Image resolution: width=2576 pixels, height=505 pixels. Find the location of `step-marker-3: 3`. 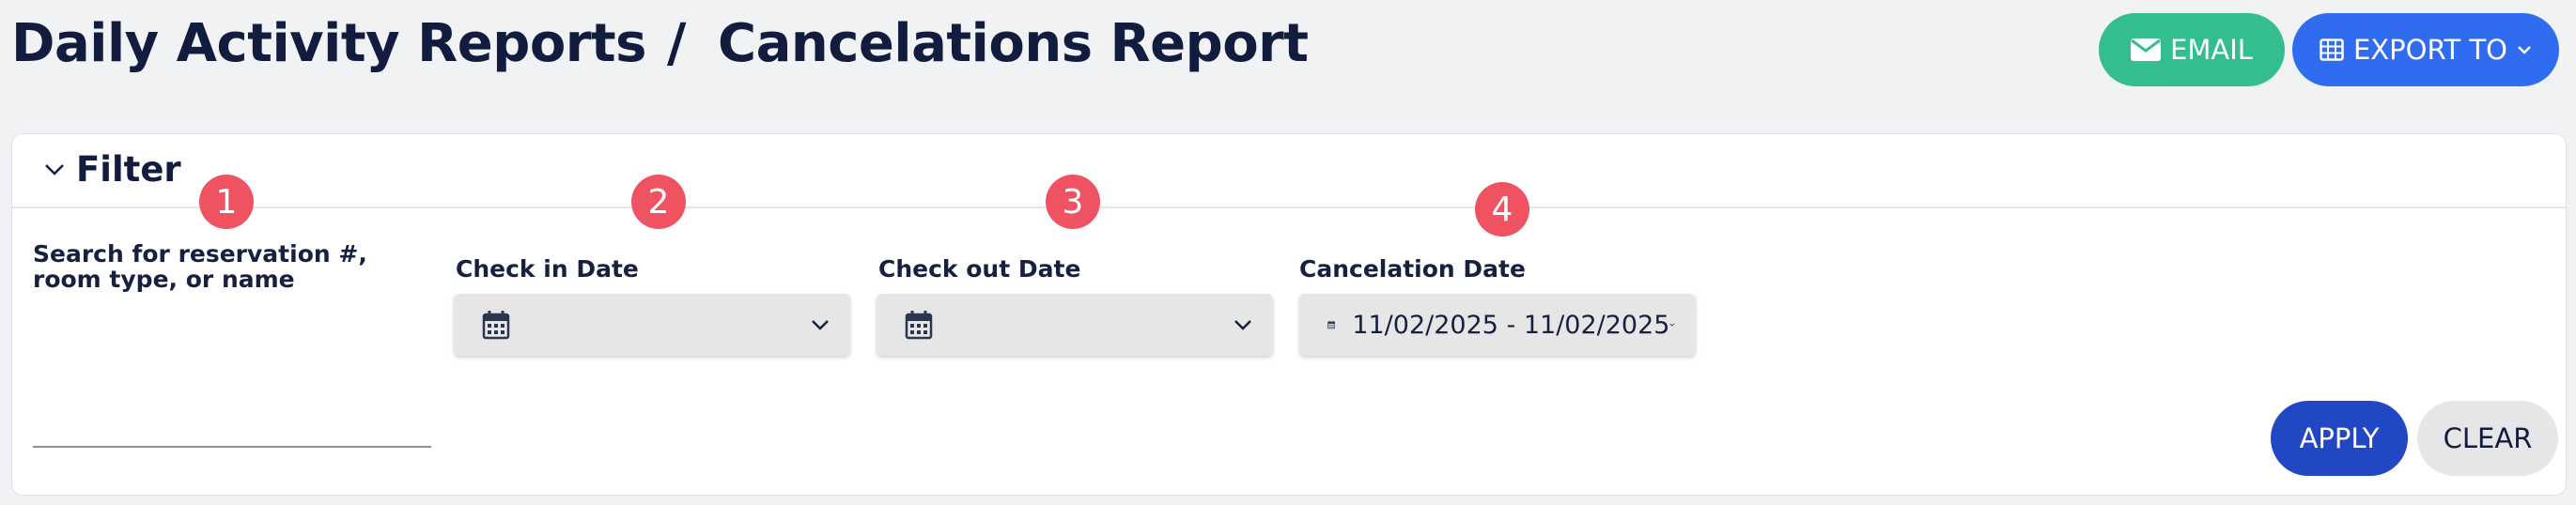

step-marker-3: 3 is located at coordinates (1073, 202).